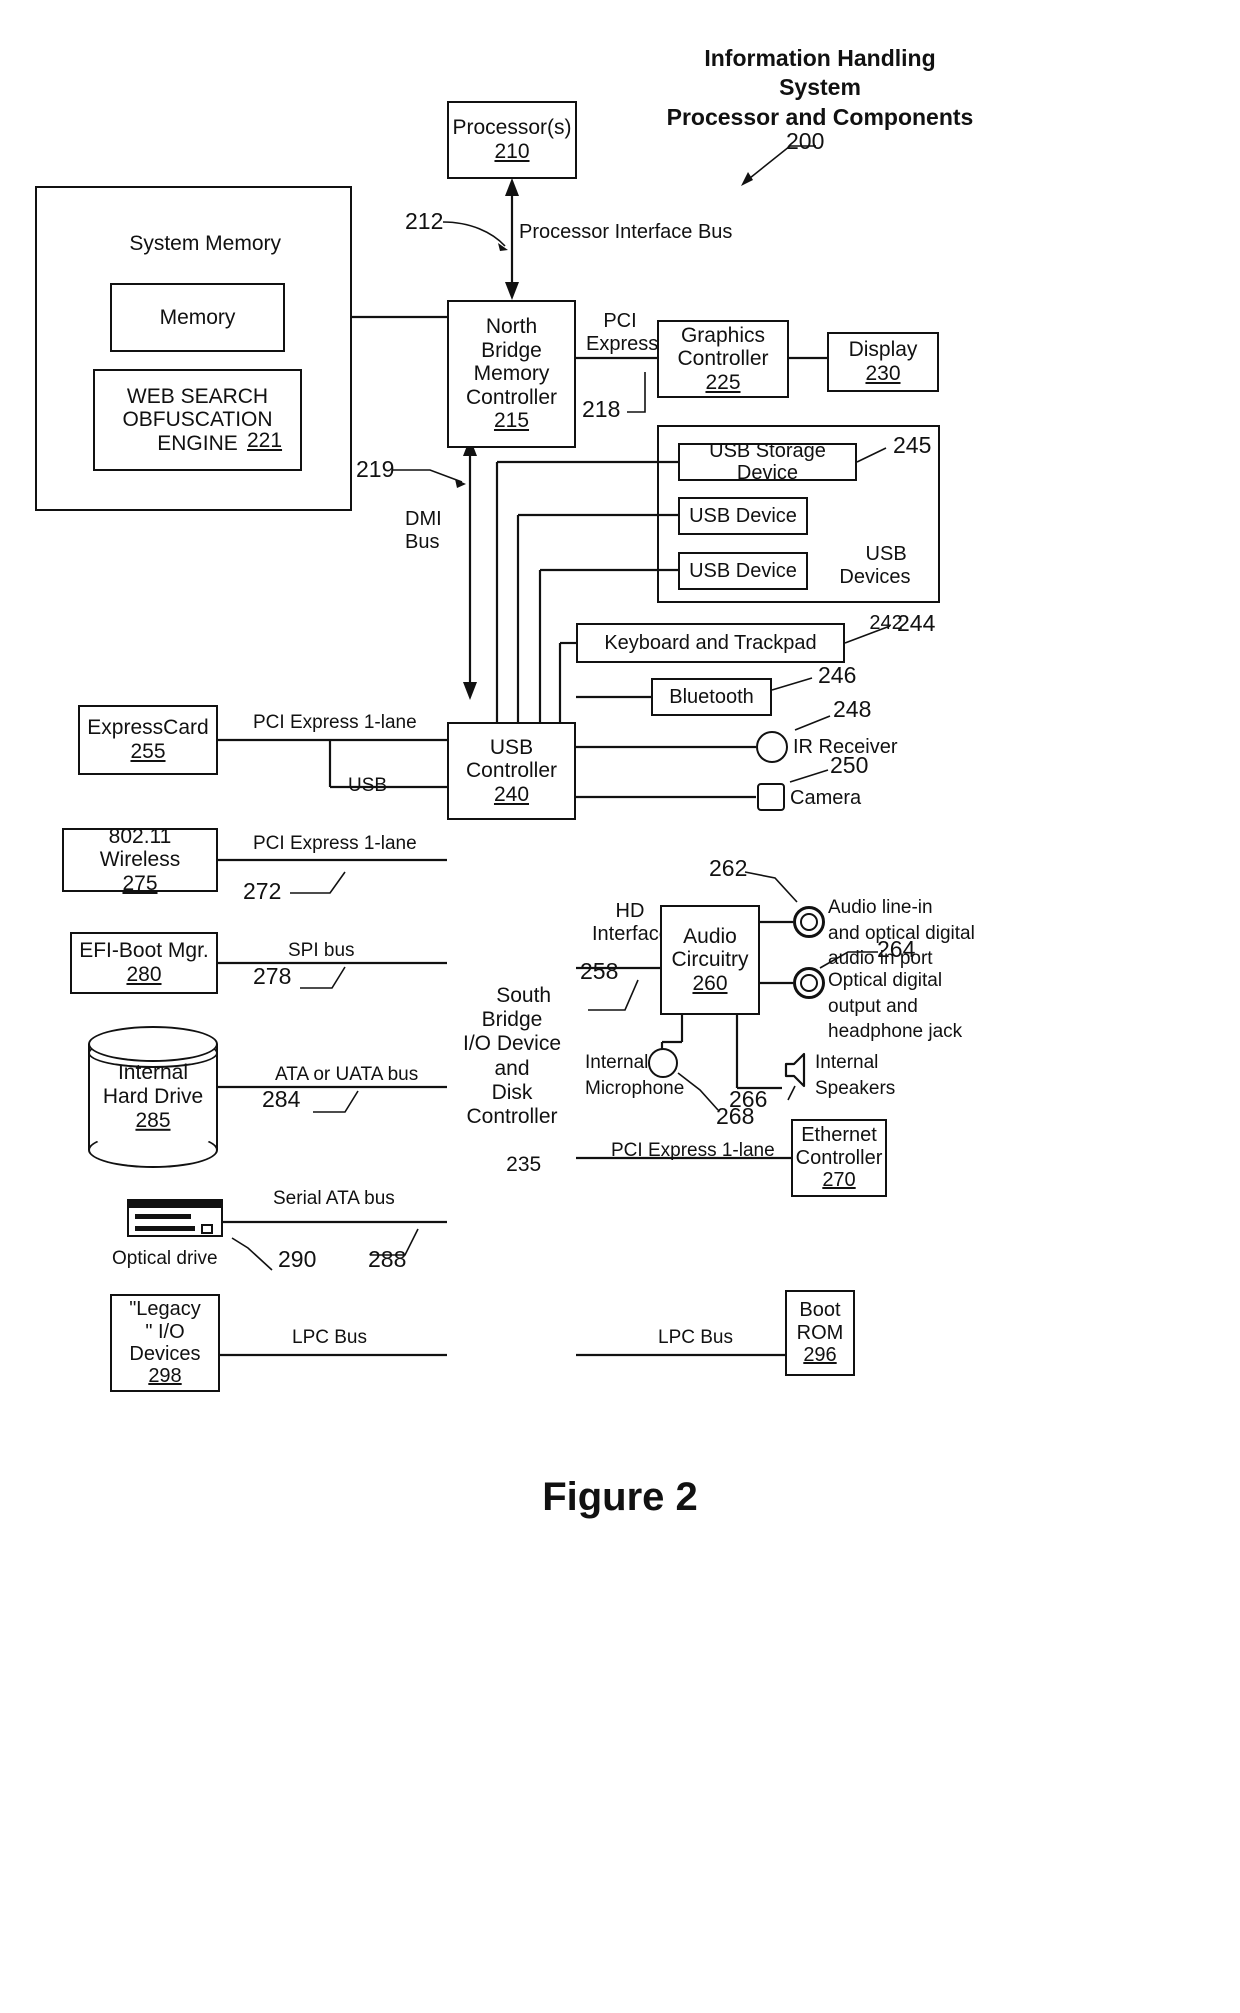 Image resolution: width=1240 pixels, height=2013 pixels. I want to click on usb-bus-label: USB, so click(368, 785).